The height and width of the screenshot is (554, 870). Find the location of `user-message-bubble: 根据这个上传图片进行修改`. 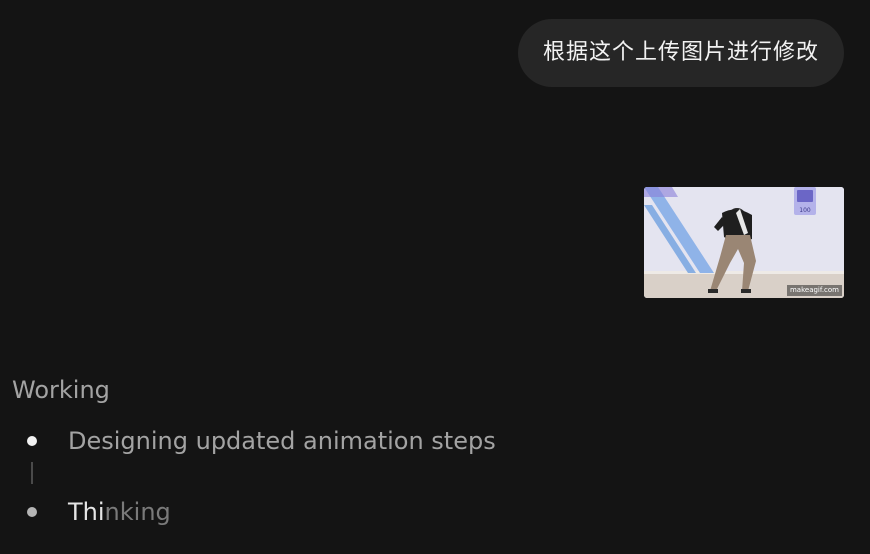

user-message-bubble: 根据这个上传图片进行修改 is located at coordinates (680, 53).